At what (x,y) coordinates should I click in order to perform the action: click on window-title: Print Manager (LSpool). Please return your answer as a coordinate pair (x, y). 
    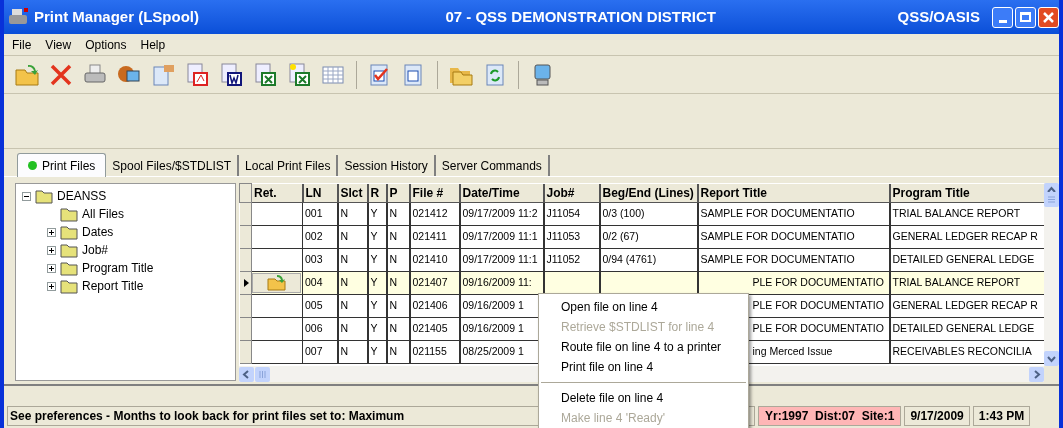
    Looking at the image, I should click on (117, 16).